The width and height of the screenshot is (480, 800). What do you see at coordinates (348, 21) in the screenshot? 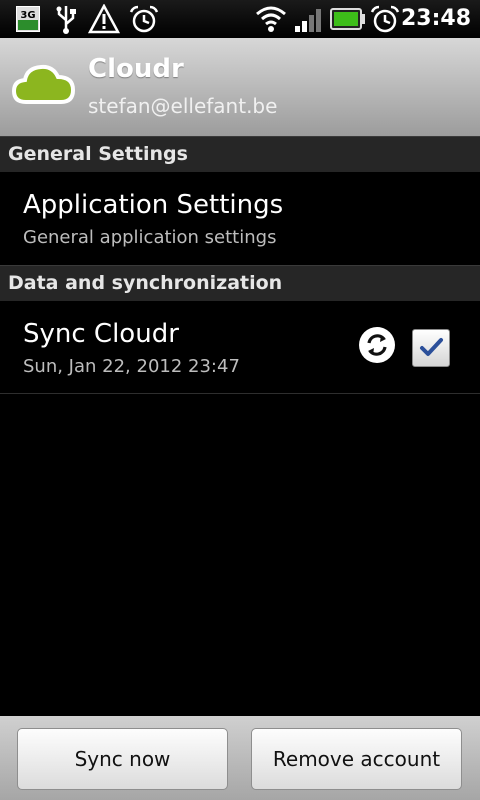
I see `battery-icon` at bounding box center [348, 21].